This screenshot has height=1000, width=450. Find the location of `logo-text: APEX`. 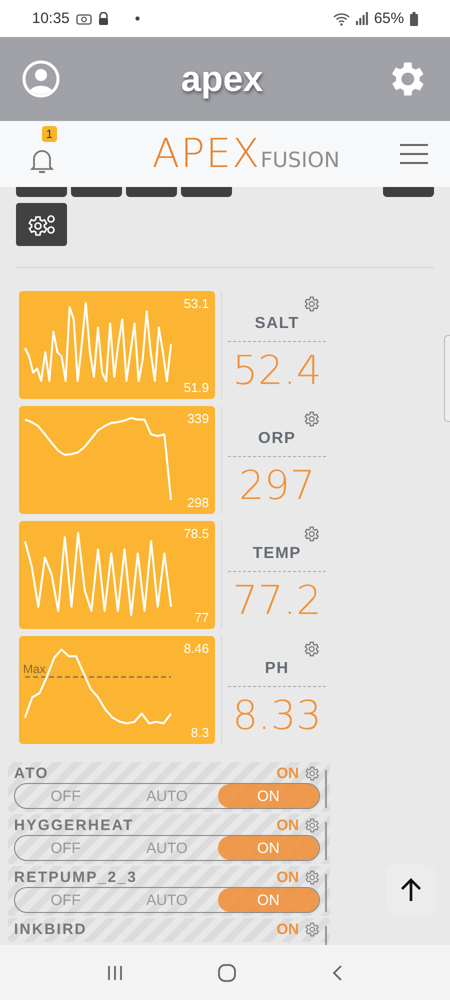

logo-text: APEX is located at coordinates (206, 154).